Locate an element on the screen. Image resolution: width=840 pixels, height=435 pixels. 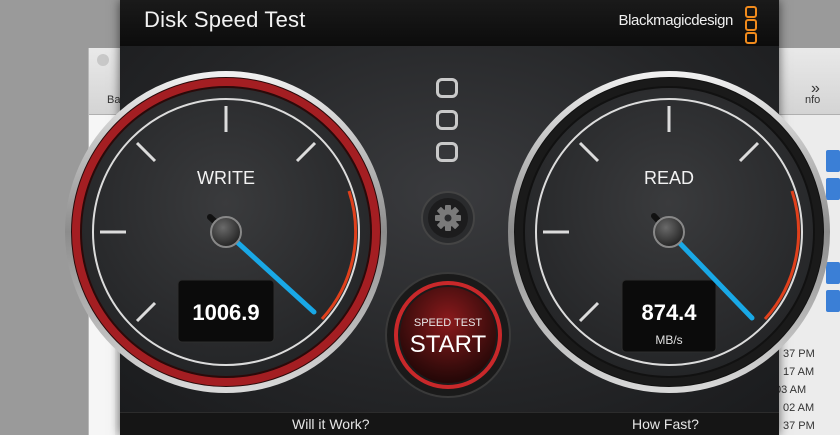
read-gauge-label: READ is located at coordinates (669, 178).